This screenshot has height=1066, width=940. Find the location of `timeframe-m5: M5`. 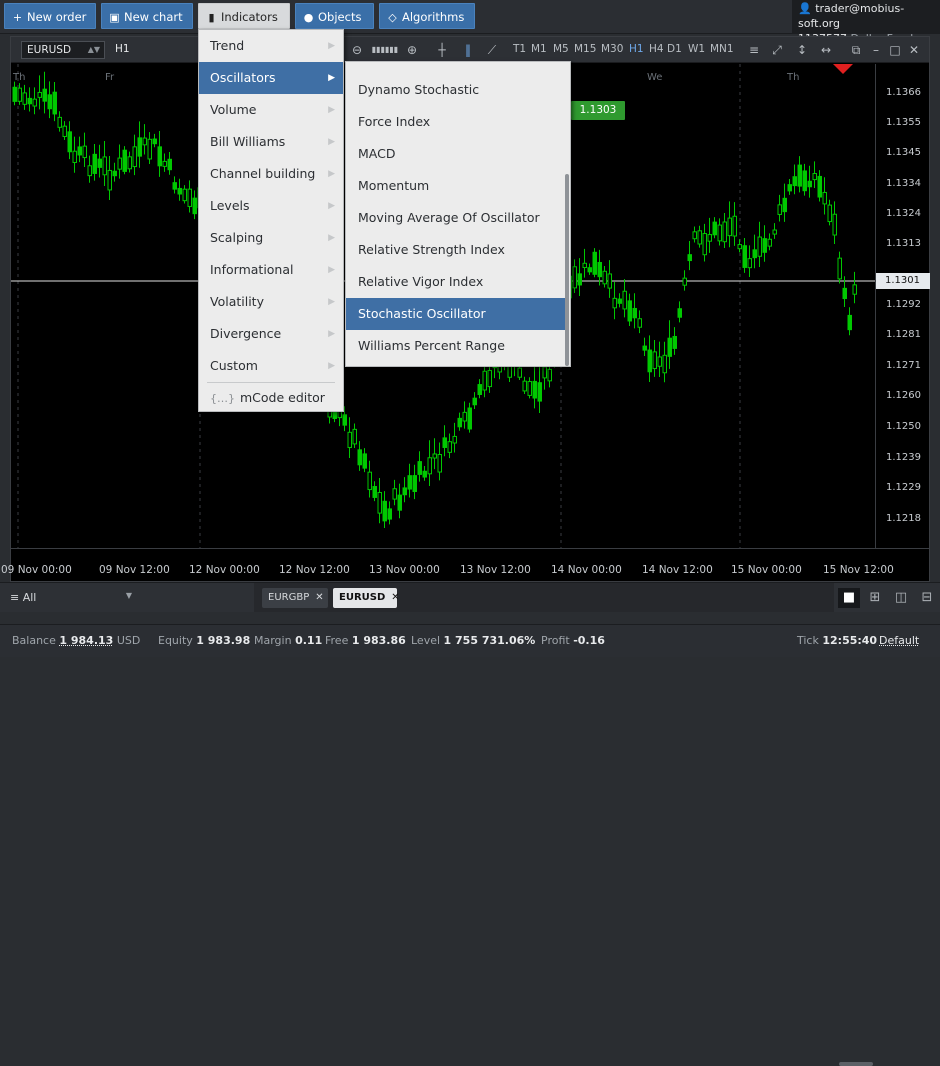

timeframe-m5: M5 is located at coordinates (561, 49).